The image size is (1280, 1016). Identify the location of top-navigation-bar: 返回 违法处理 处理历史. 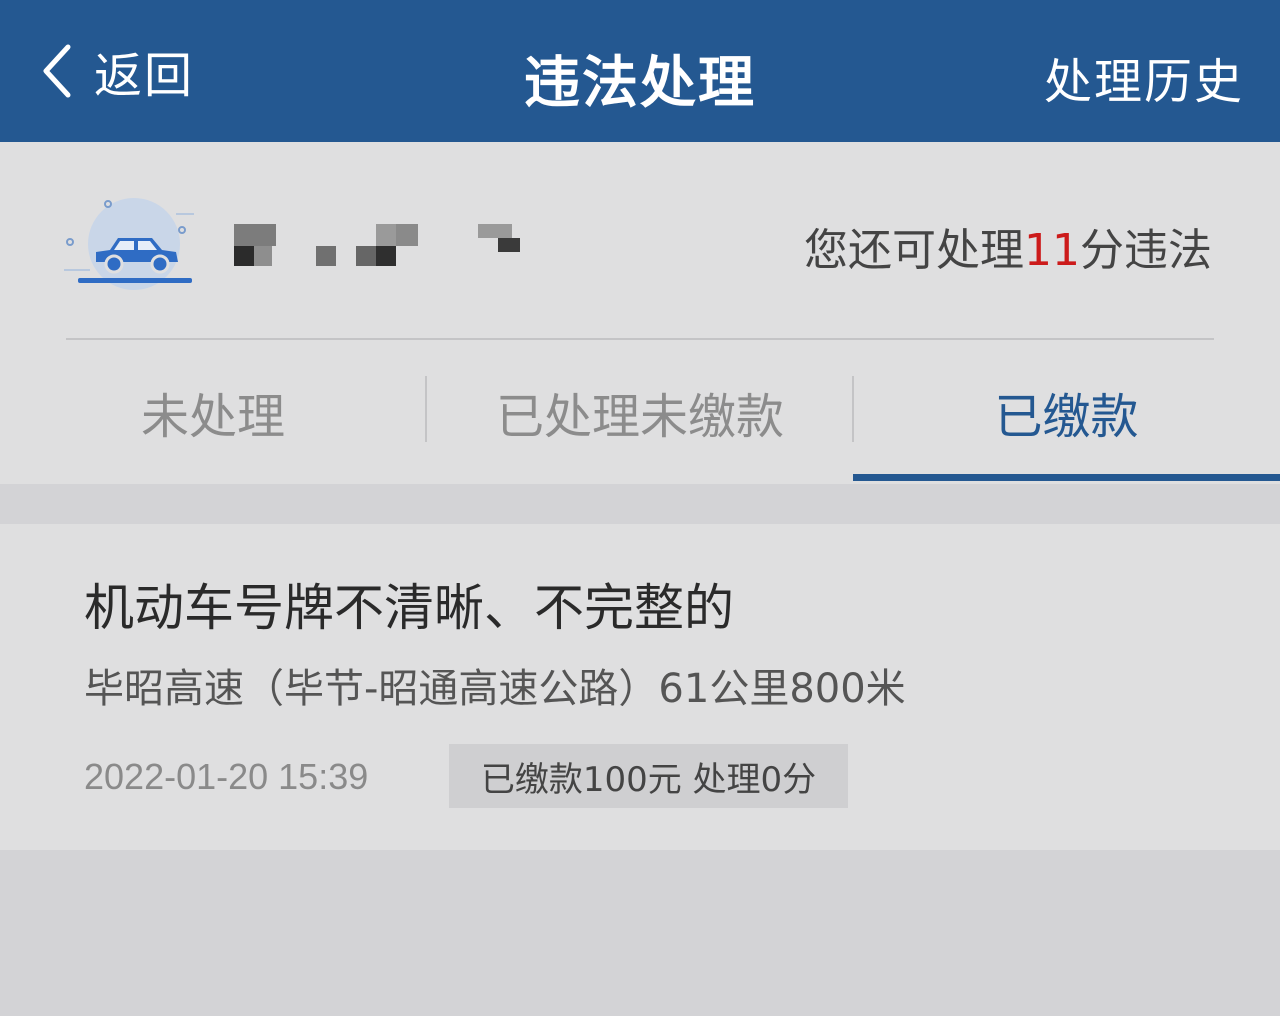
(640, 71).